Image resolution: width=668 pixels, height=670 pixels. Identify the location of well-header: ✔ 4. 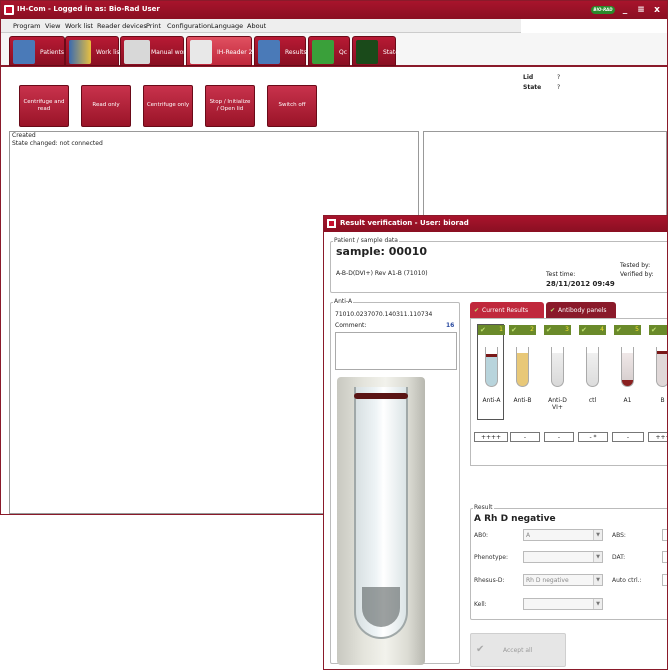
(592, 330).